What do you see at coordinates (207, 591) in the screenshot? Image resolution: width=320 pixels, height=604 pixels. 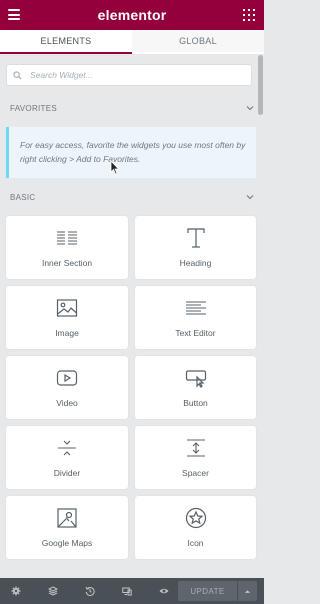 I see `update-button: UPDATE` at bounding box center [207, 591].